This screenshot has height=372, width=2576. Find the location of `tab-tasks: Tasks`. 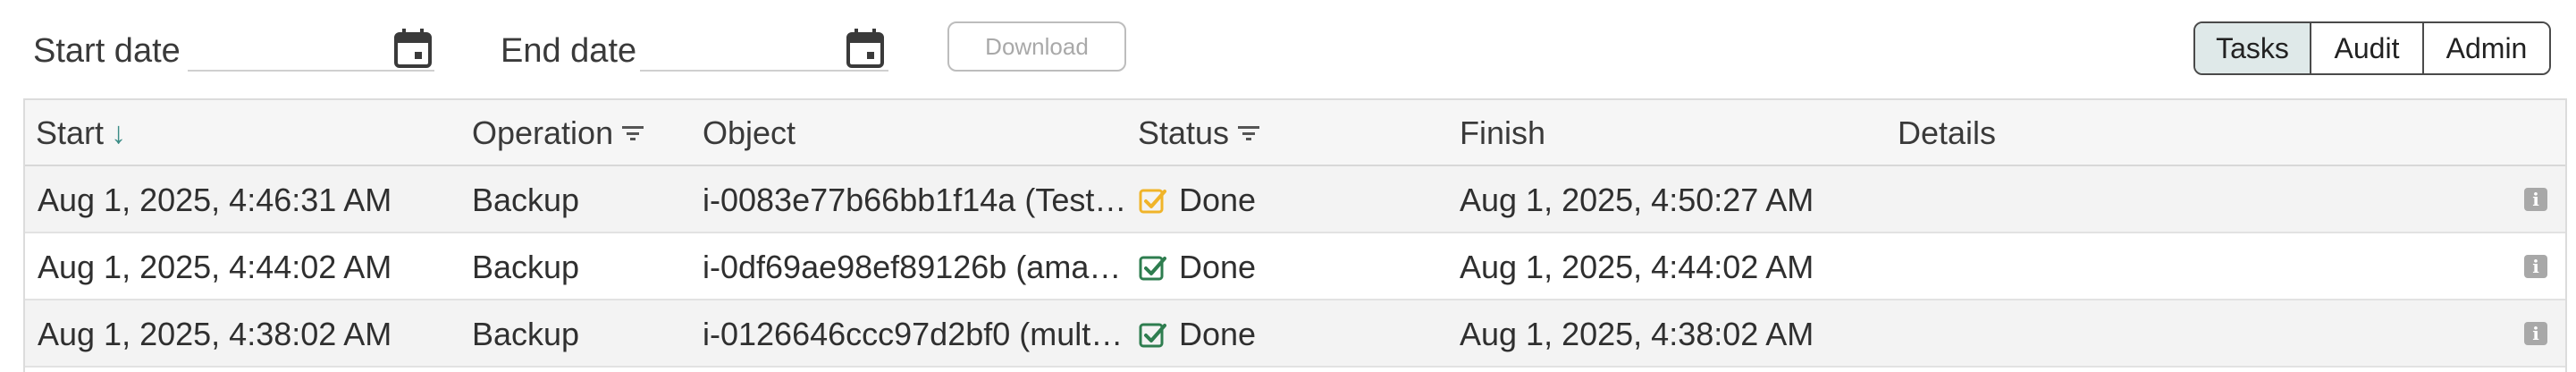

tab-tasks: Tasks is located at coordinates (2253, 48).